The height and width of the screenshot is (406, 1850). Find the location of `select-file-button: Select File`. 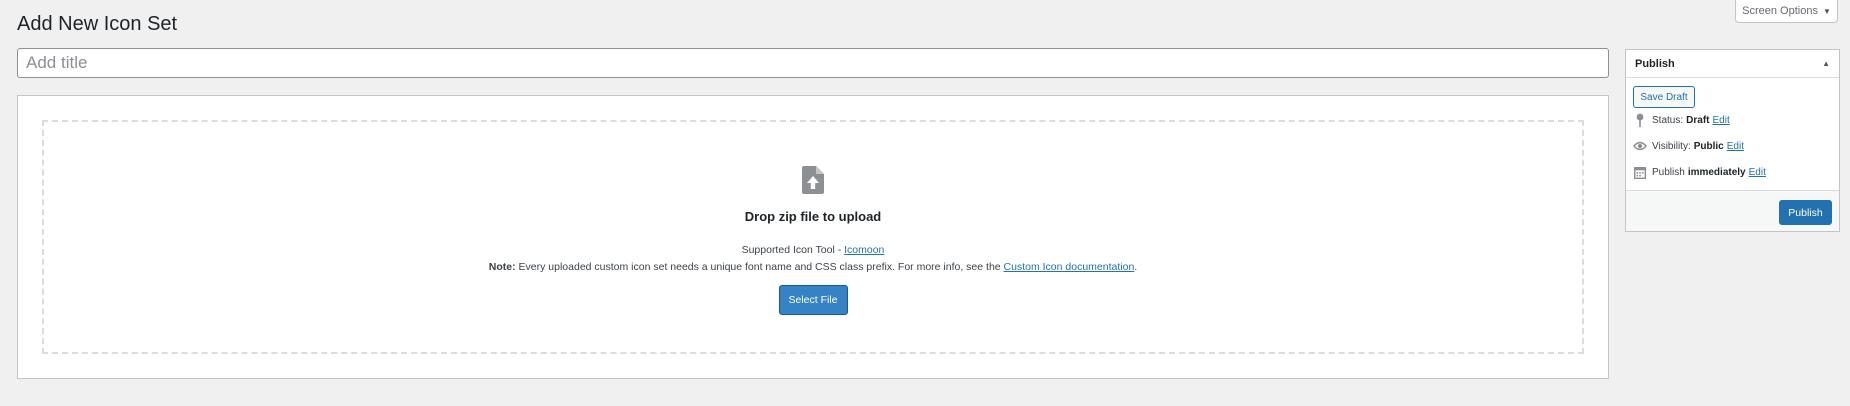

select-file-button: Select File is located at coordinates (813, 300).